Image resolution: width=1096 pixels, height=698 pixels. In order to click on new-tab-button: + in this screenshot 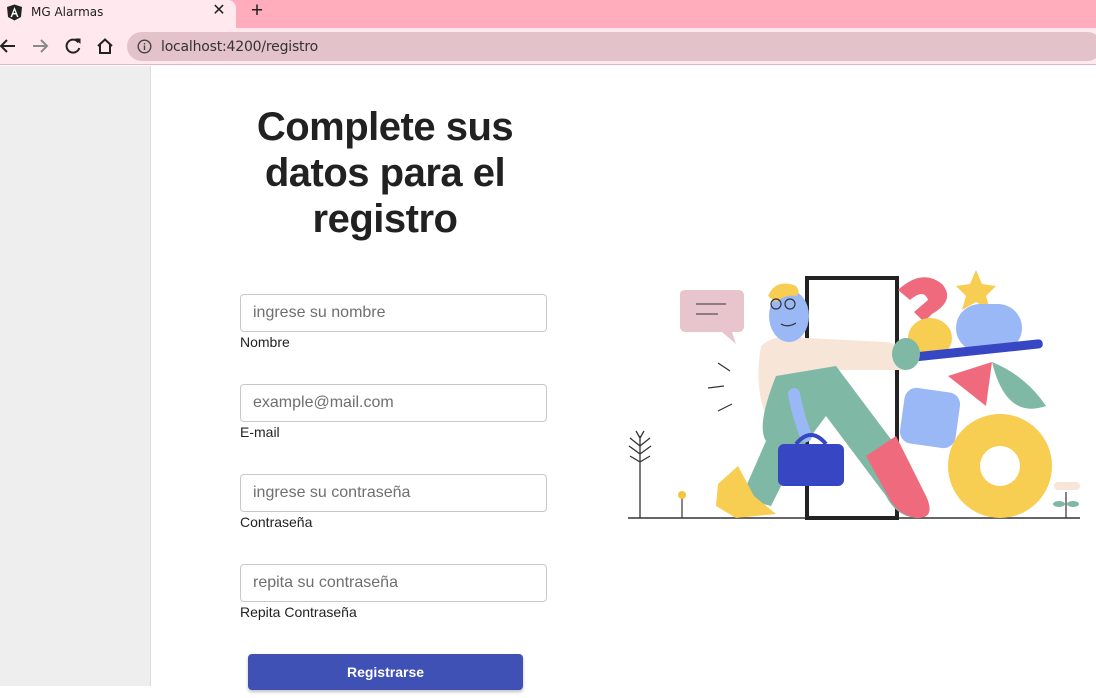, I will do `click(257, 10)`.